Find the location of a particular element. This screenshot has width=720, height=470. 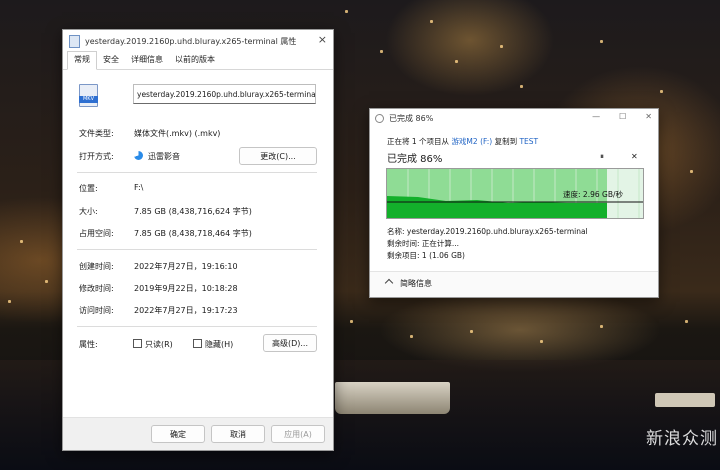

progress-graph: 速度: 2.96 GB/秒 is located at coordinates (515, 193).